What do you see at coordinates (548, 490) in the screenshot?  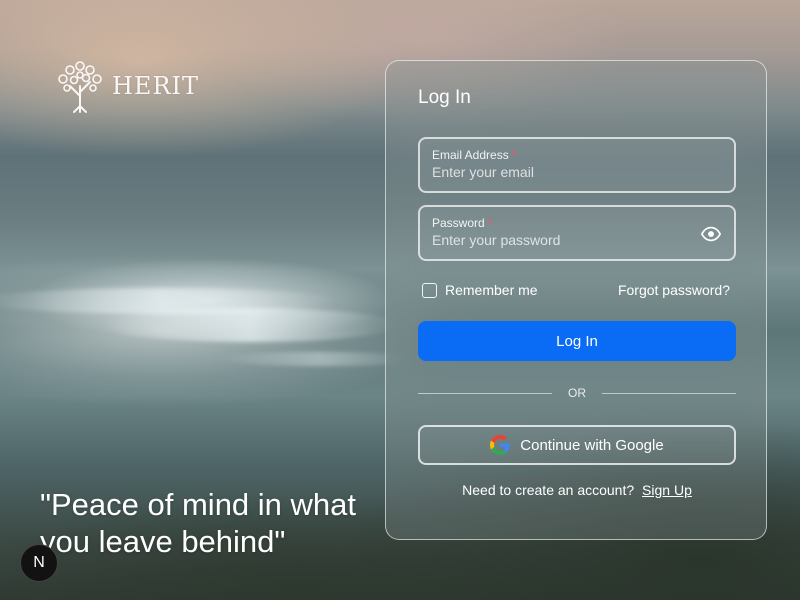 I see `signup-prompt: Need to create an account?` at bounding box center [548, 490].